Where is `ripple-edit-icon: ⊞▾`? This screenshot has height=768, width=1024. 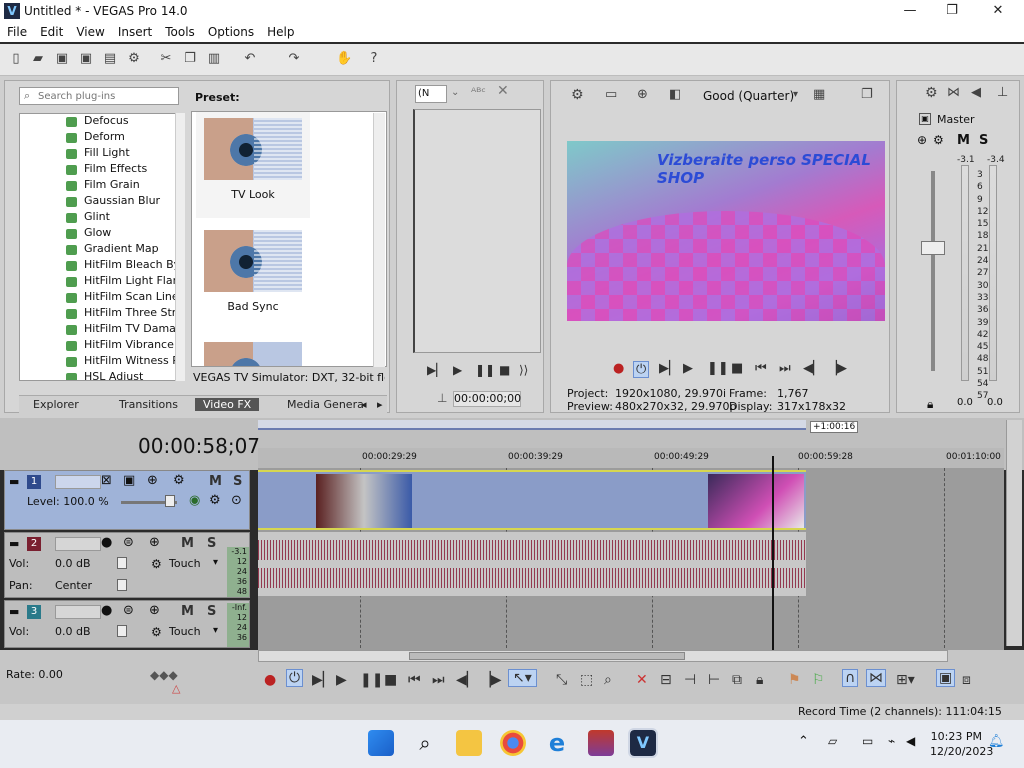
ripple-edit-icon: ⊞▾ is located at coordinates (905, 680).